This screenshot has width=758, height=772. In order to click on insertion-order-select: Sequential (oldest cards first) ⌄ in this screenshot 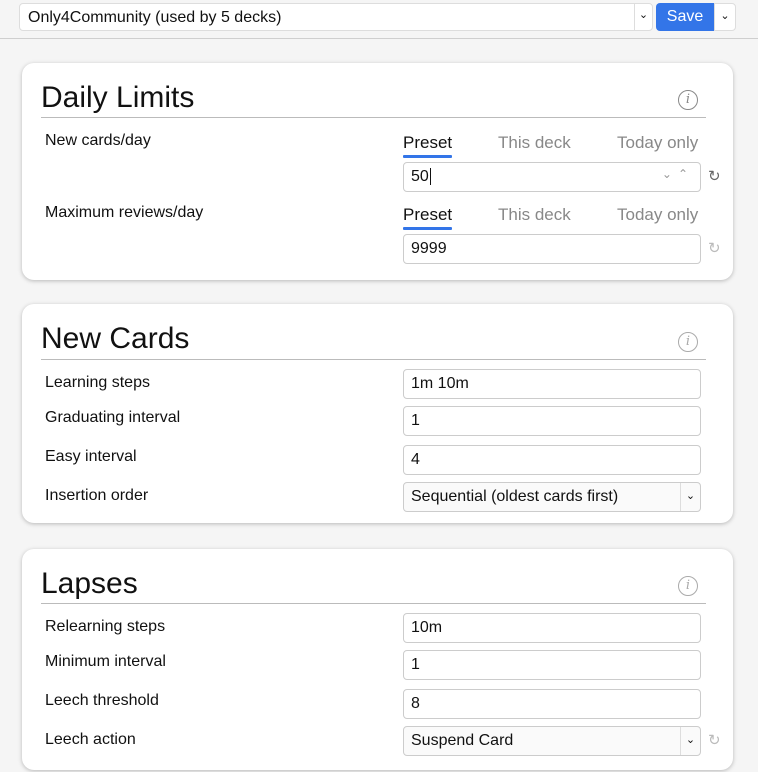, I will do `click(552, 497)`.